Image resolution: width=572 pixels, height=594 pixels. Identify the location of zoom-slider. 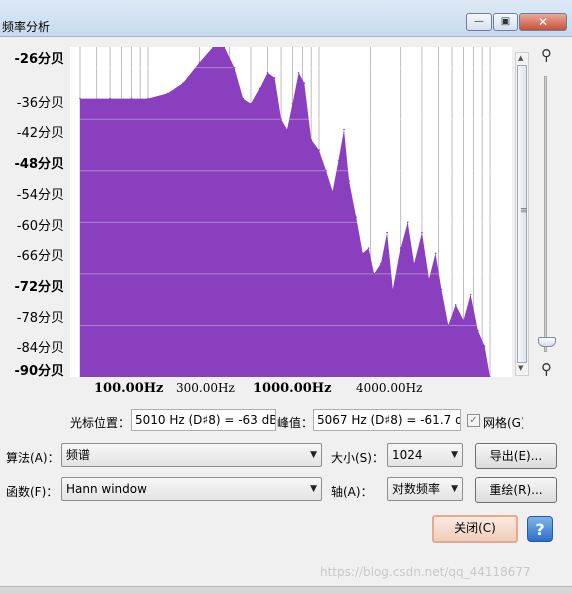
(545, 214).